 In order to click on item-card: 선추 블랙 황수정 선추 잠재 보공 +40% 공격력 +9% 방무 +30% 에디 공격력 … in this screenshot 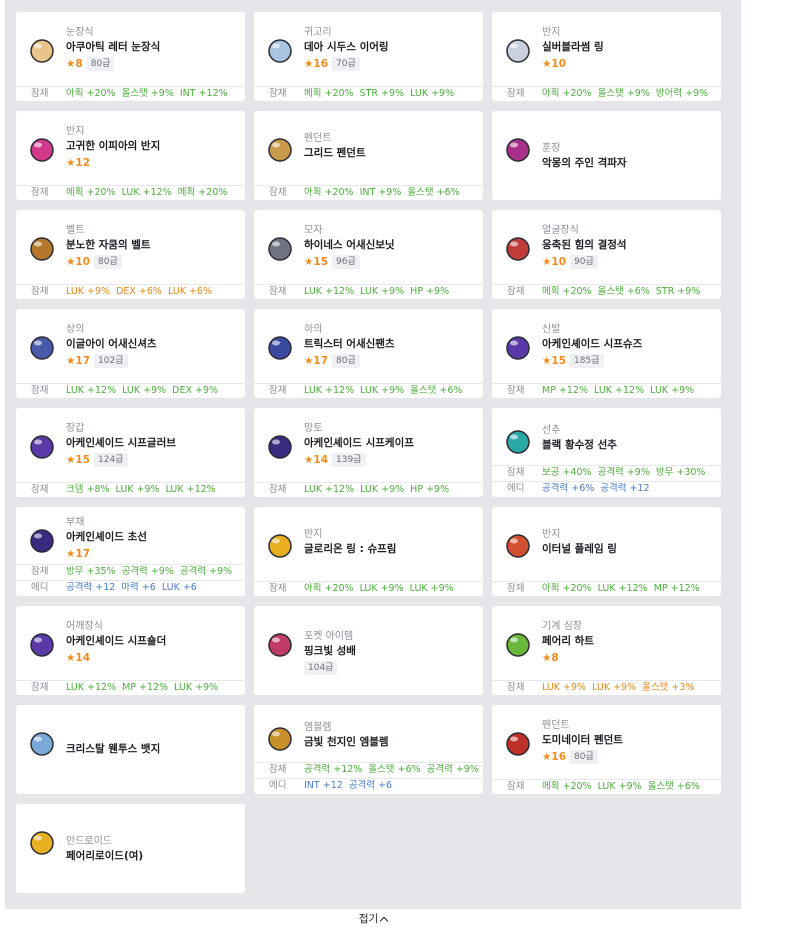, I will do `click(606, 452)`.